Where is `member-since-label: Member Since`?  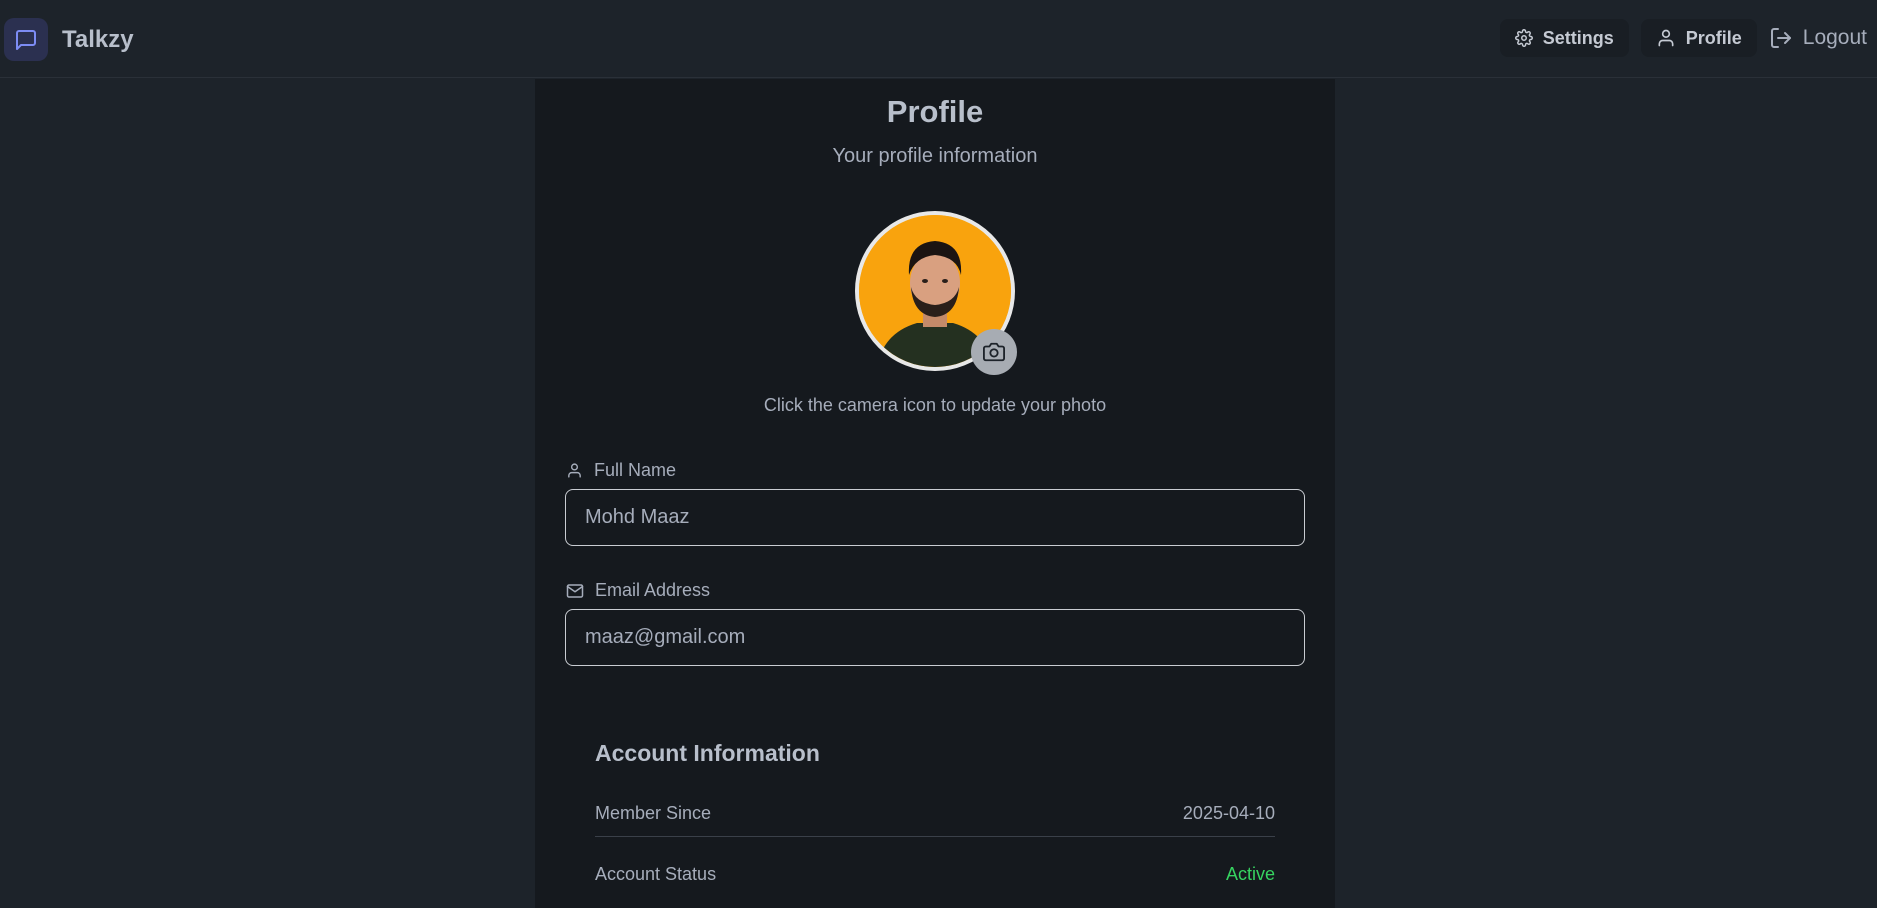 member-since-label: Member Since is located at coordinates (653, 812).